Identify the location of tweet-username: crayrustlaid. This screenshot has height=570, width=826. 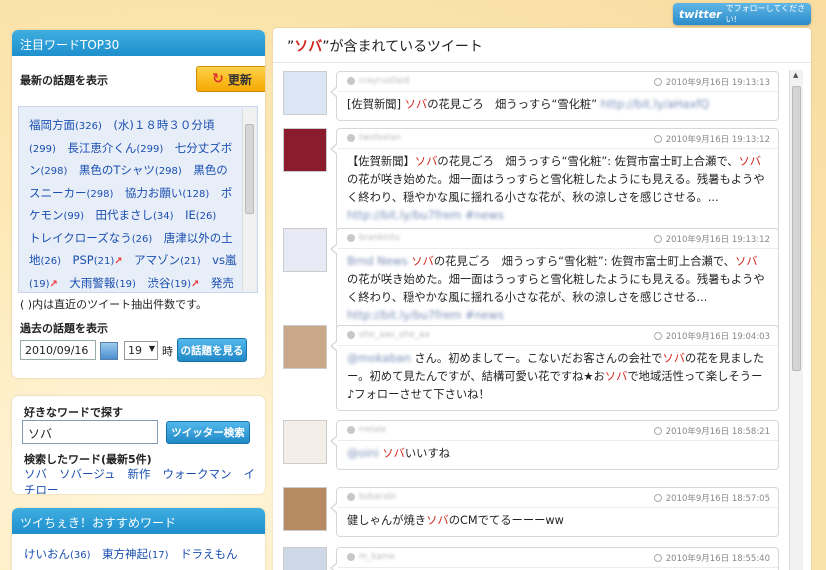
(384, 81).